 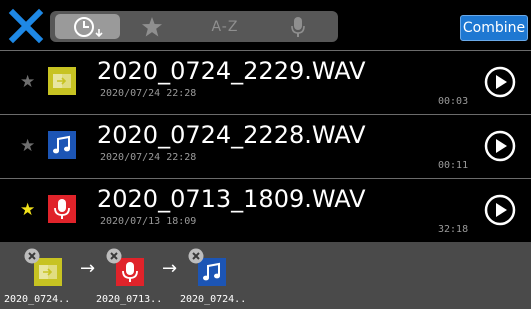 What do you see at coordinates (62, 145) in the screenshot?
I see `music-note-icon` at bounding box center [62, 145].